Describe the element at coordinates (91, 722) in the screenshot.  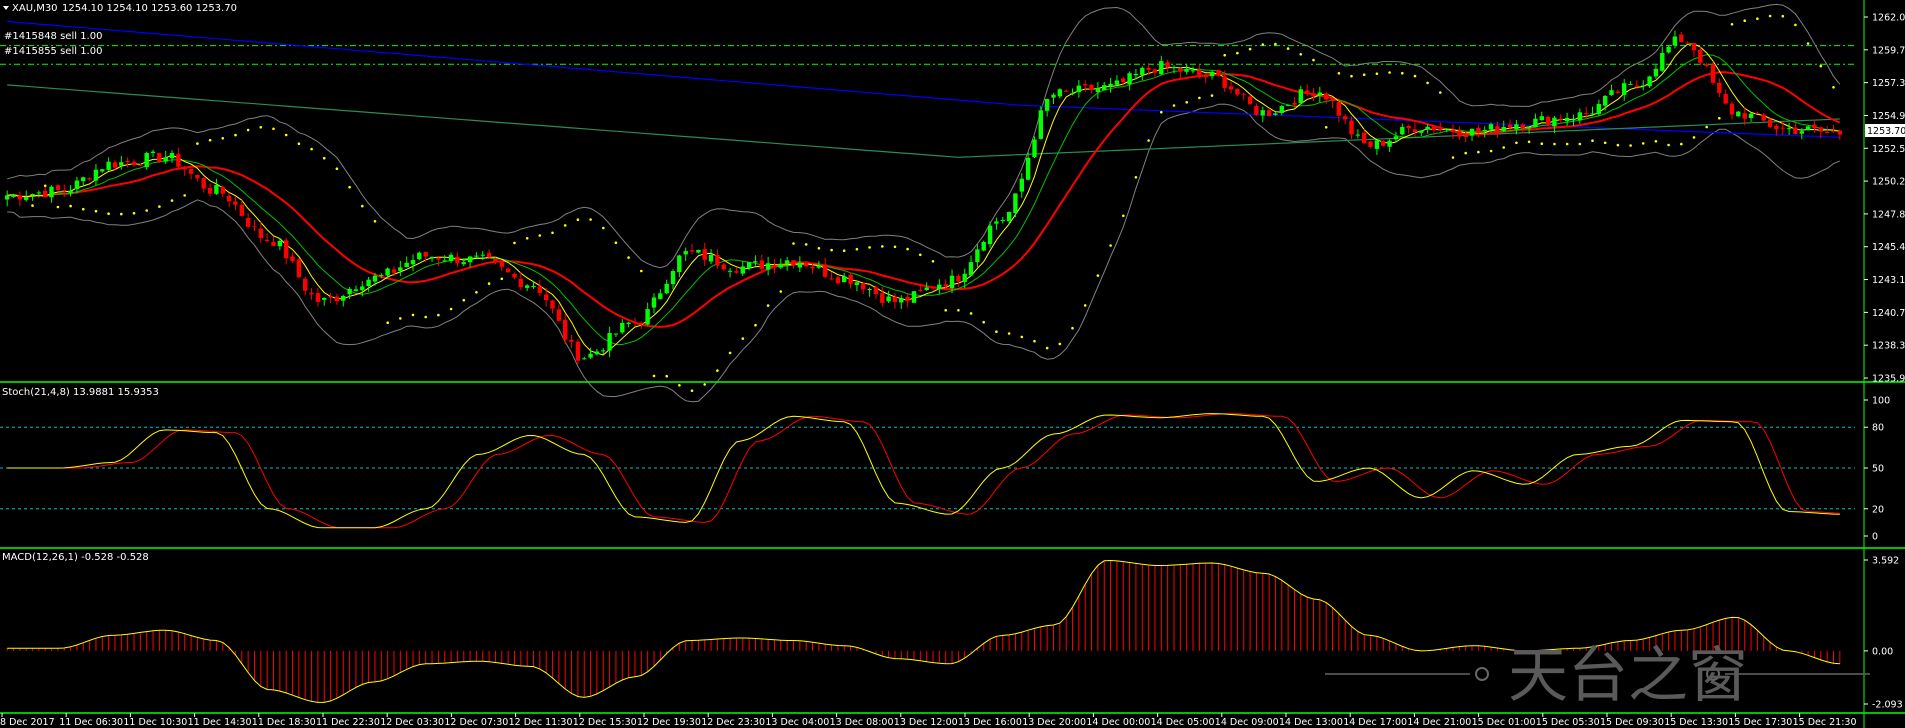
I see `time-tick-label: 11 Dec 06:30` at that location.